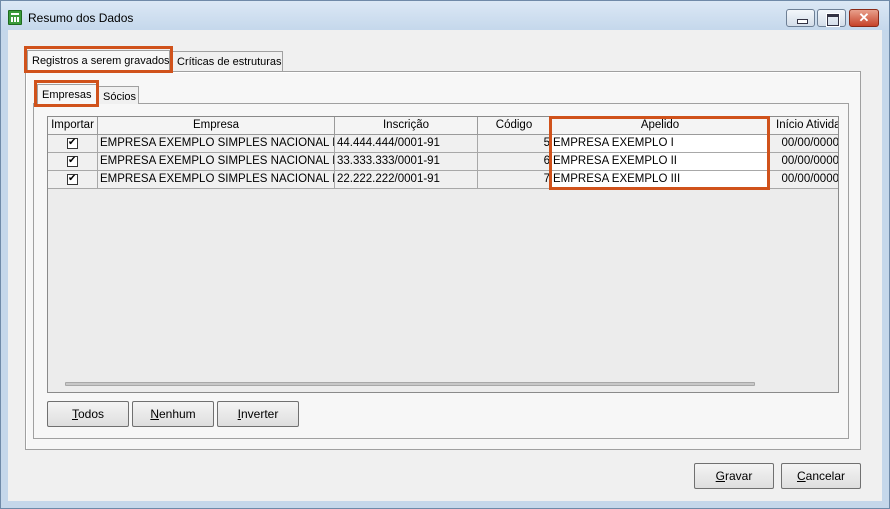 The width and height of the screenshot is (890, 509). I want to click on close-icon: ✕, so click(864, 17).